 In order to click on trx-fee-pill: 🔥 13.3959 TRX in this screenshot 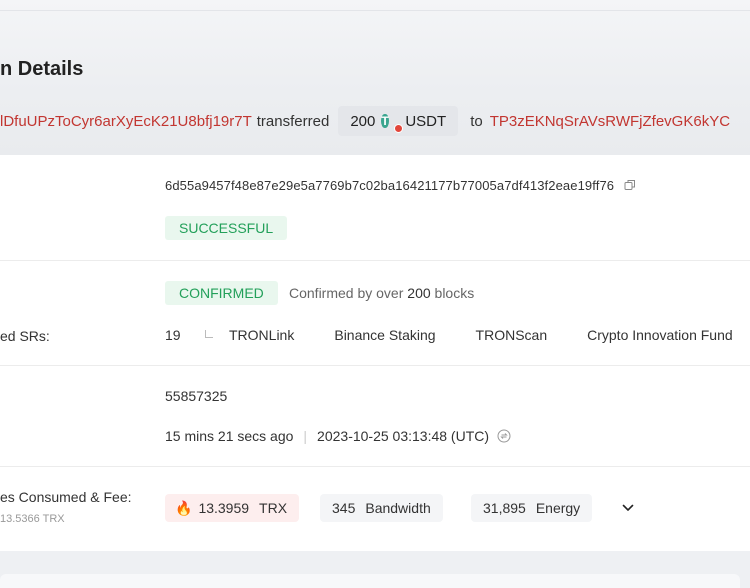, I will do `click(232, 508)`.